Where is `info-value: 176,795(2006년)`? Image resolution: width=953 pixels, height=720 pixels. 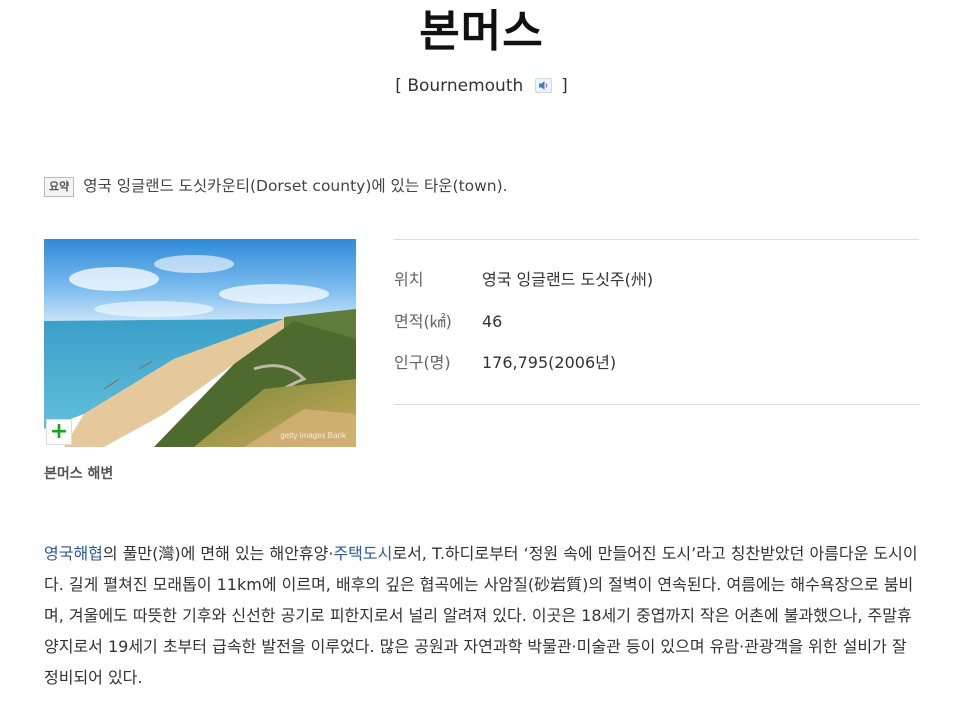 info-value: 176,795(2006년) is located at coordinates (549, 362).